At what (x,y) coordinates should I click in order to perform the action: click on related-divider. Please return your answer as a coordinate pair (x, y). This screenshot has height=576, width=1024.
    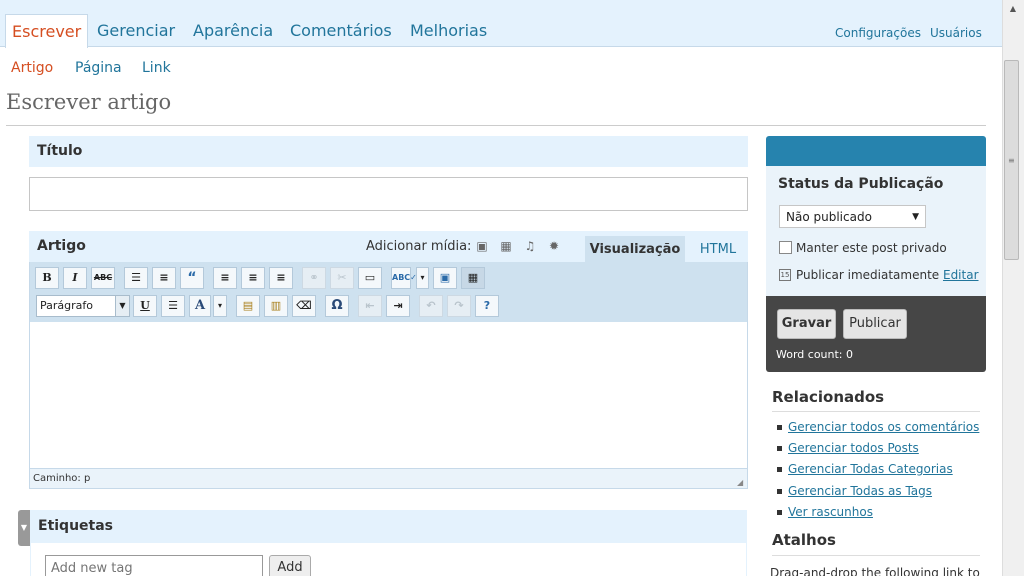
    Looking at the image, I should click on (876, 411).